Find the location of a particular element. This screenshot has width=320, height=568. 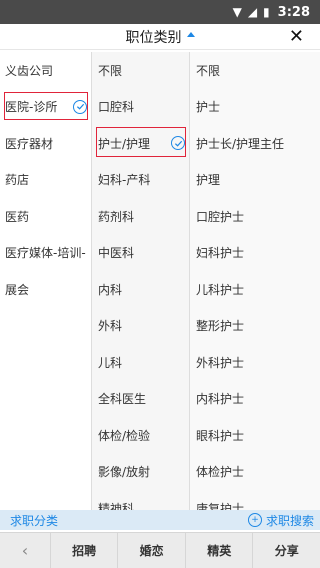

request-search-label: 求职搜索 is located at coordinates (289, 520).